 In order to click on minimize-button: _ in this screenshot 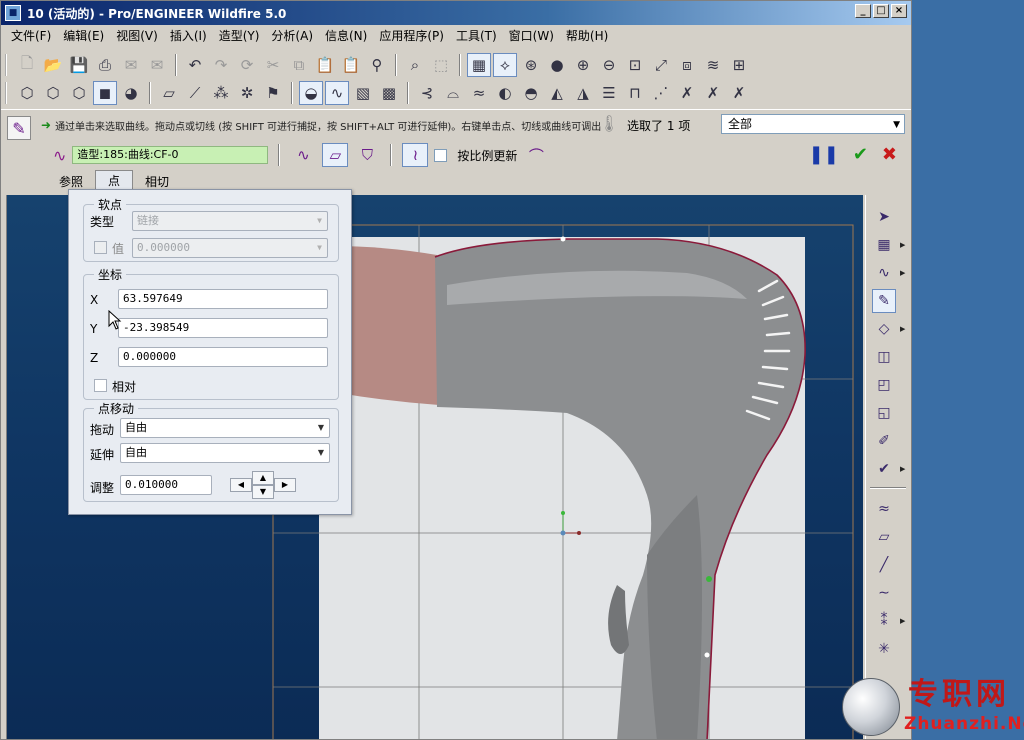, I will do `click(863, 11)`.